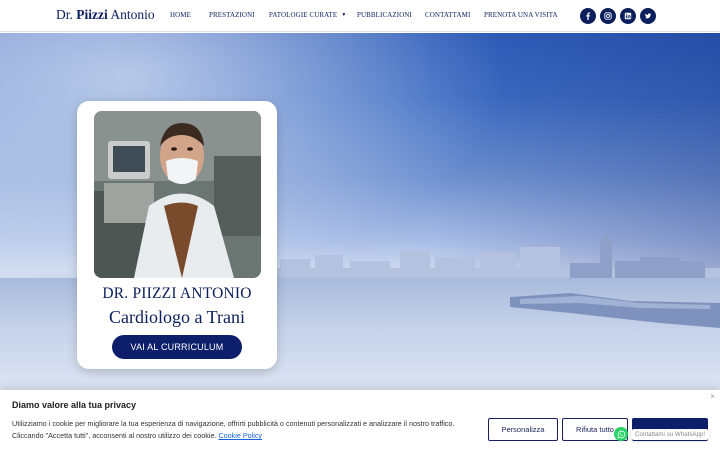 This screenshot has width=720, height=450. What do you see at coordinates (588, 16) in the screenshot?
I see `facebook-icon` at bounding box center [588, 16].